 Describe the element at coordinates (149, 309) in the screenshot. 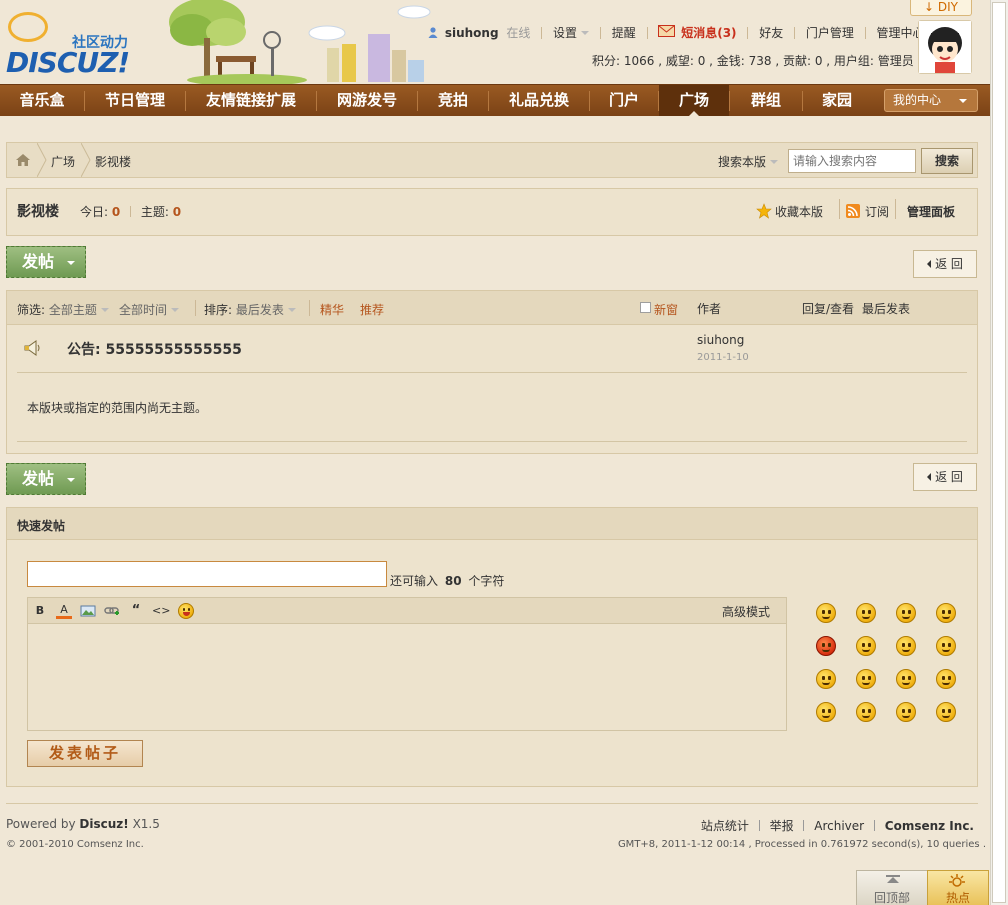

I see `filter-time-select: 全部时间` at that location.